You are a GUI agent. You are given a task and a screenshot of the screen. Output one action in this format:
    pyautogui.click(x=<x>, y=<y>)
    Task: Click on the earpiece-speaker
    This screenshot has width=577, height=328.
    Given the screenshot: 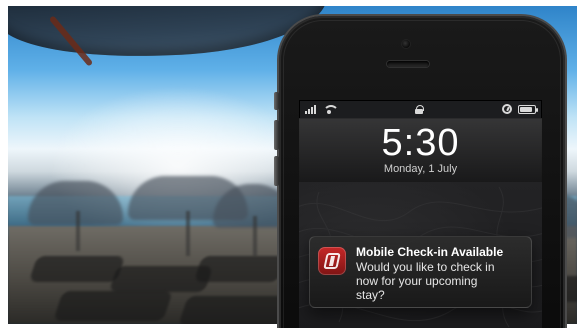 What is the action you would take?
    pyautogui.click(x=408, y=64)
    